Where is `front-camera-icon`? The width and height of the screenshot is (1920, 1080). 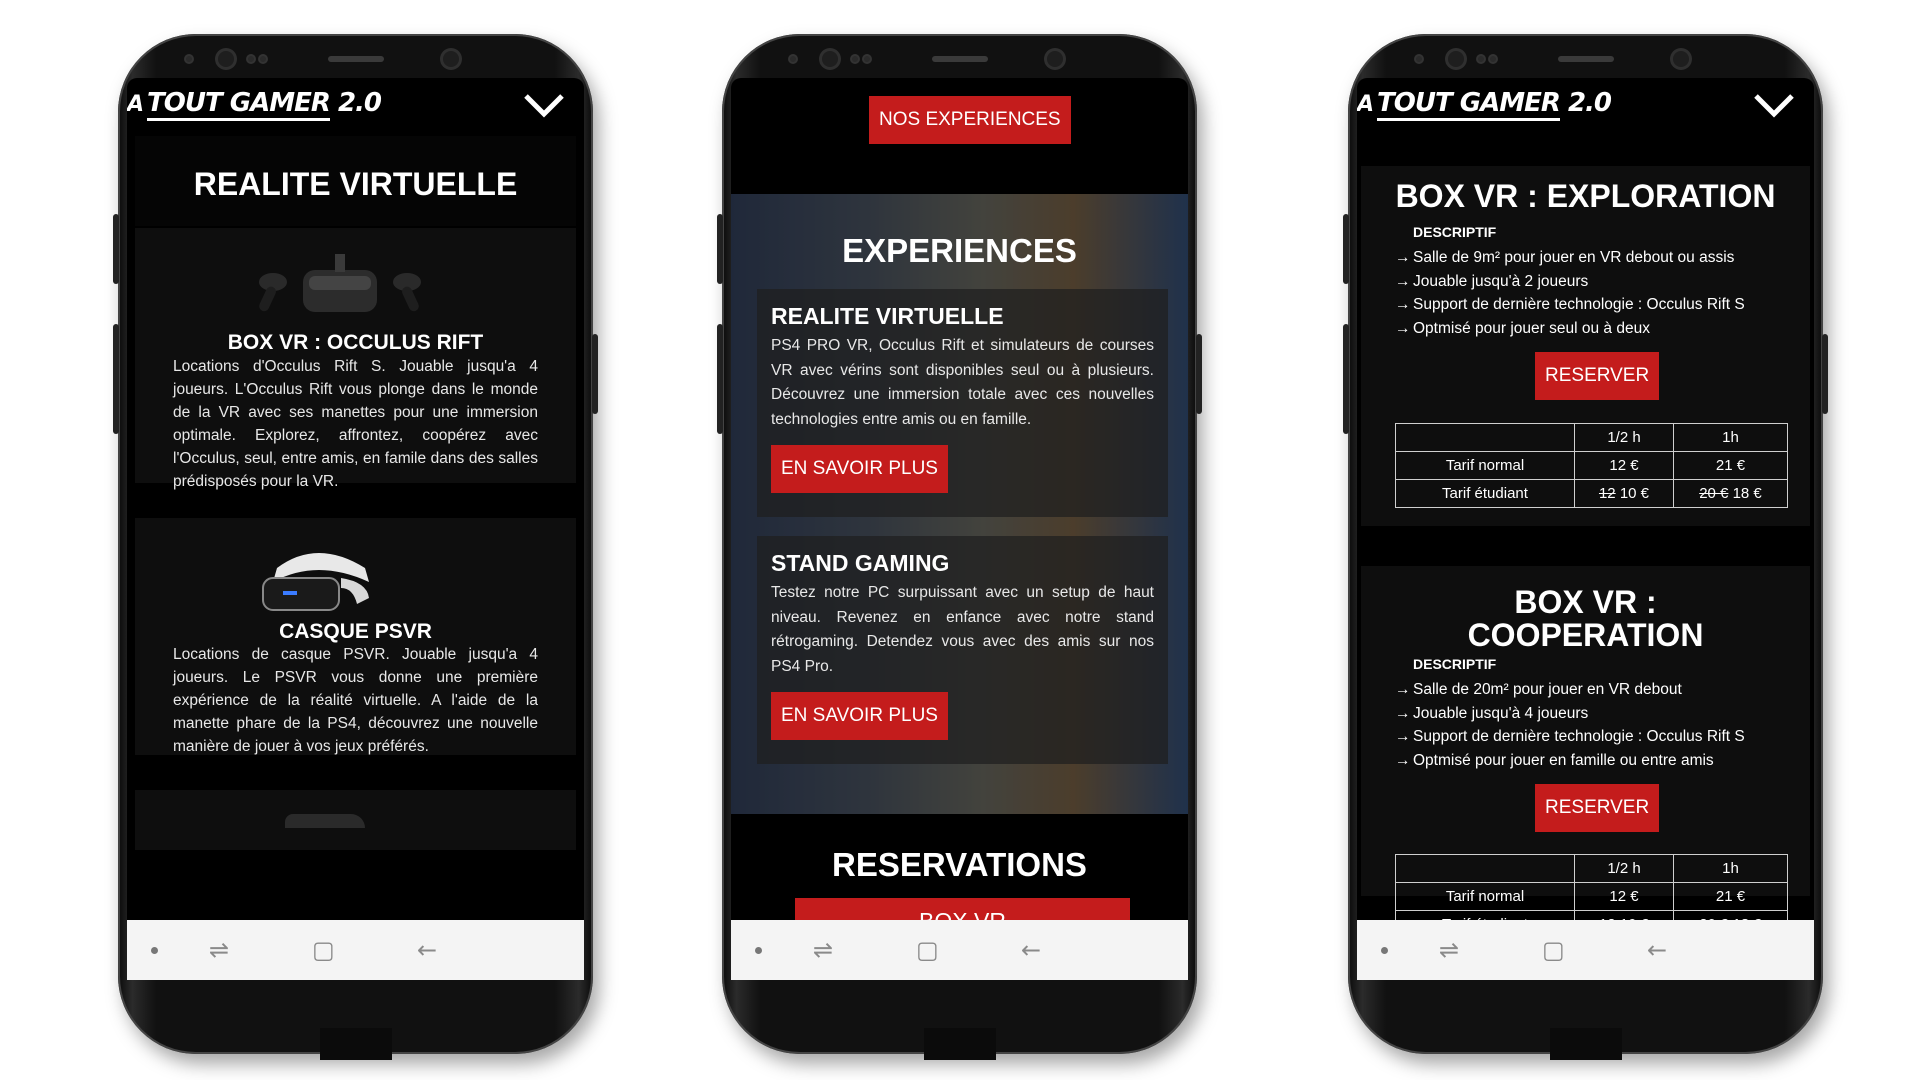 front-camera-icon is located at coordinates (226, 59).